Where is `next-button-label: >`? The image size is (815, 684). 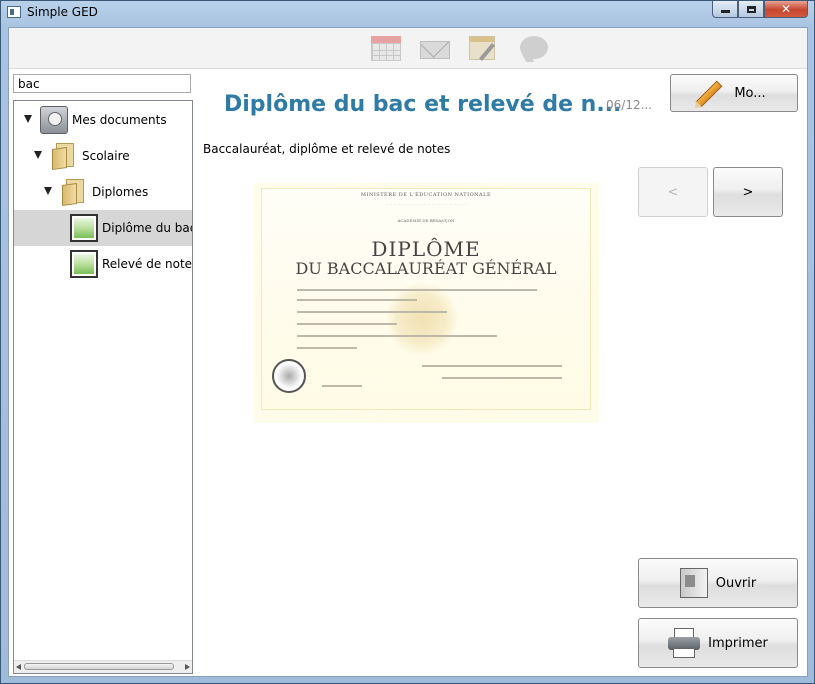
next-button-label: > is located at coordinates (748, 192).